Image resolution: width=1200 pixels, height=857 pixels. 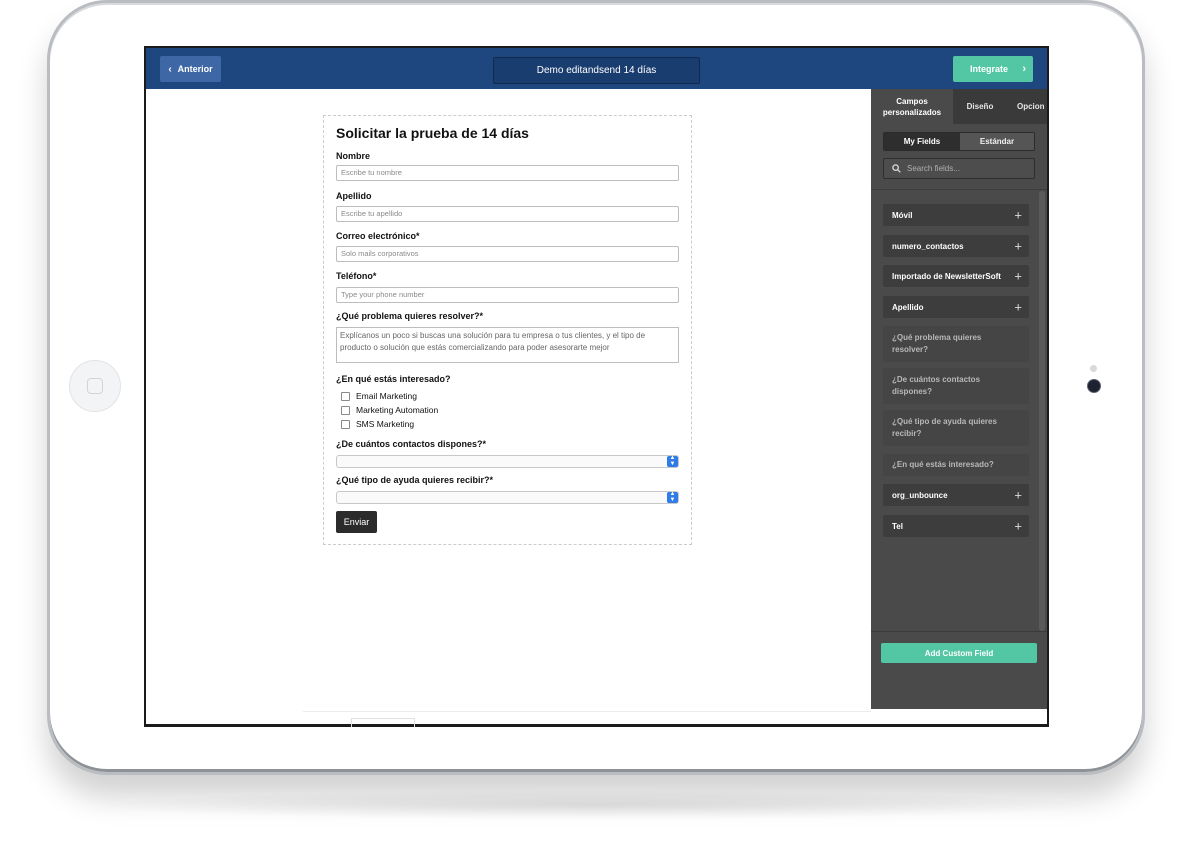 What do you see at coordinates (922, 141) in the screenshot?
I see `toggle-my-fields: My Fields` at bounding box center [922, 141].